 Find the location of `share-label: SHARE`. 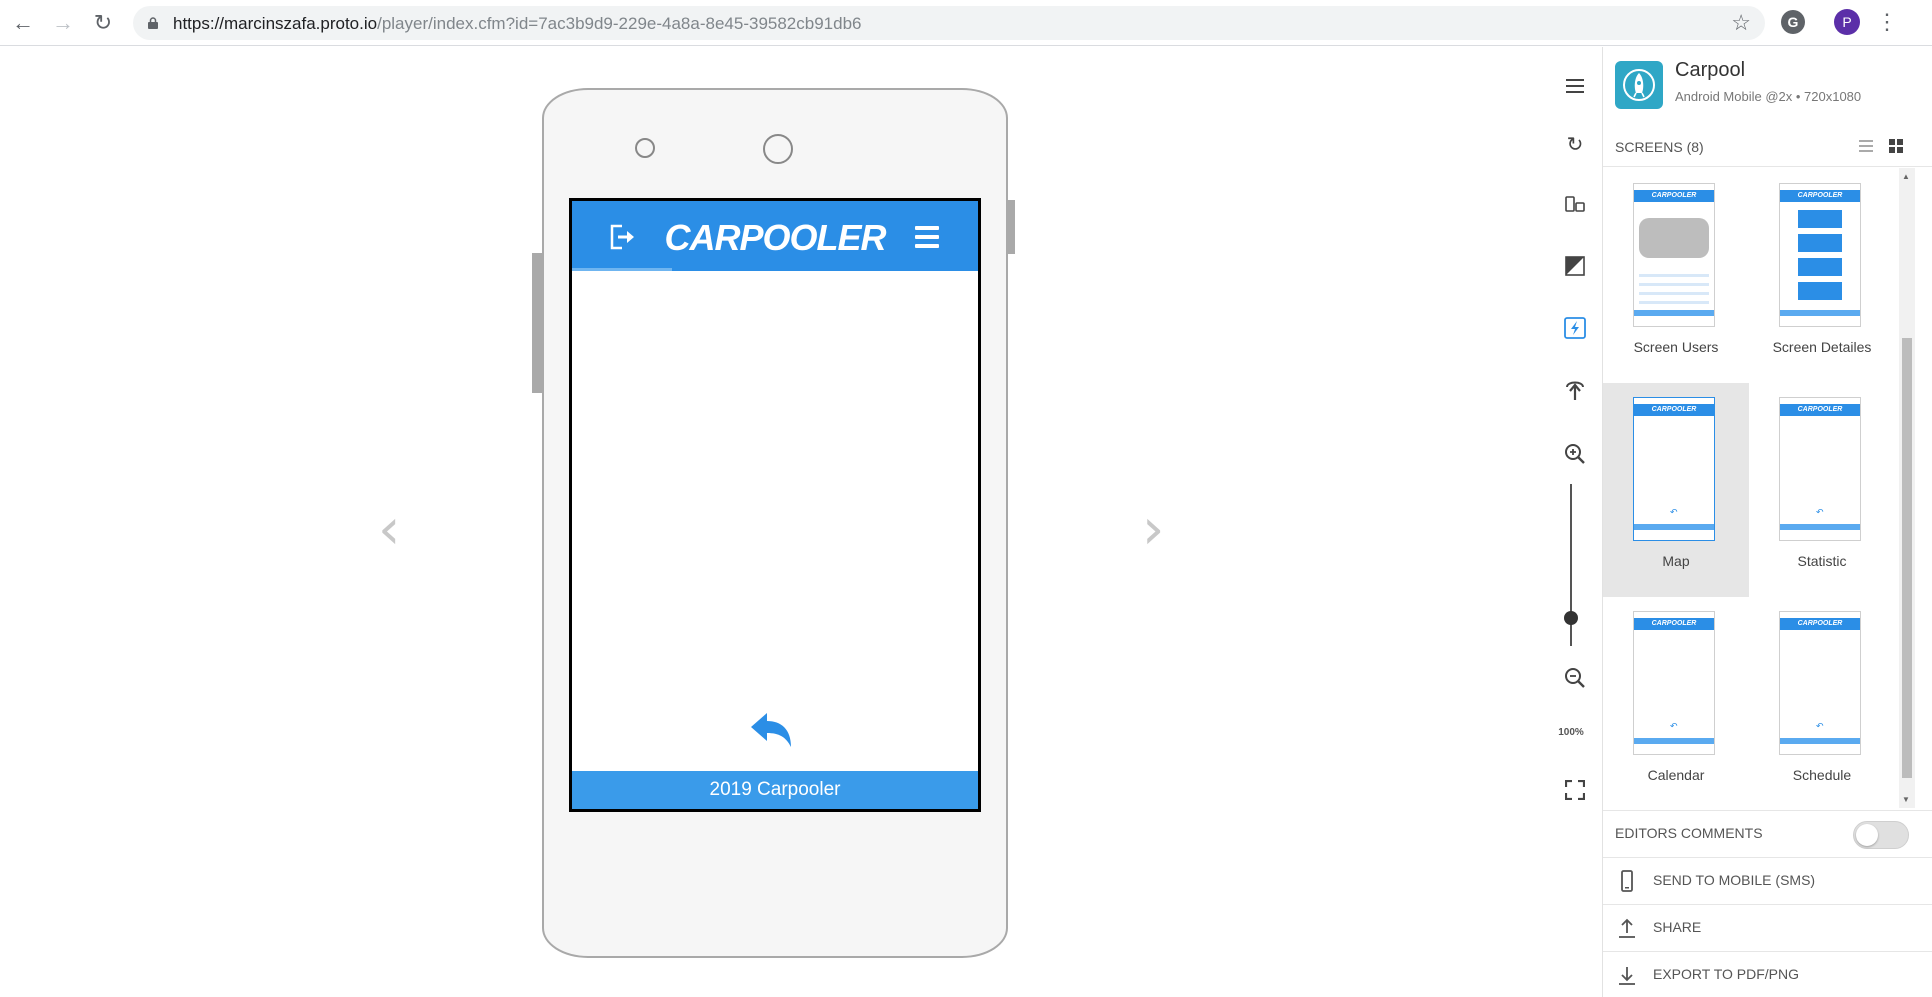

share-label: SHARE is located at coordinates (1677, 927).